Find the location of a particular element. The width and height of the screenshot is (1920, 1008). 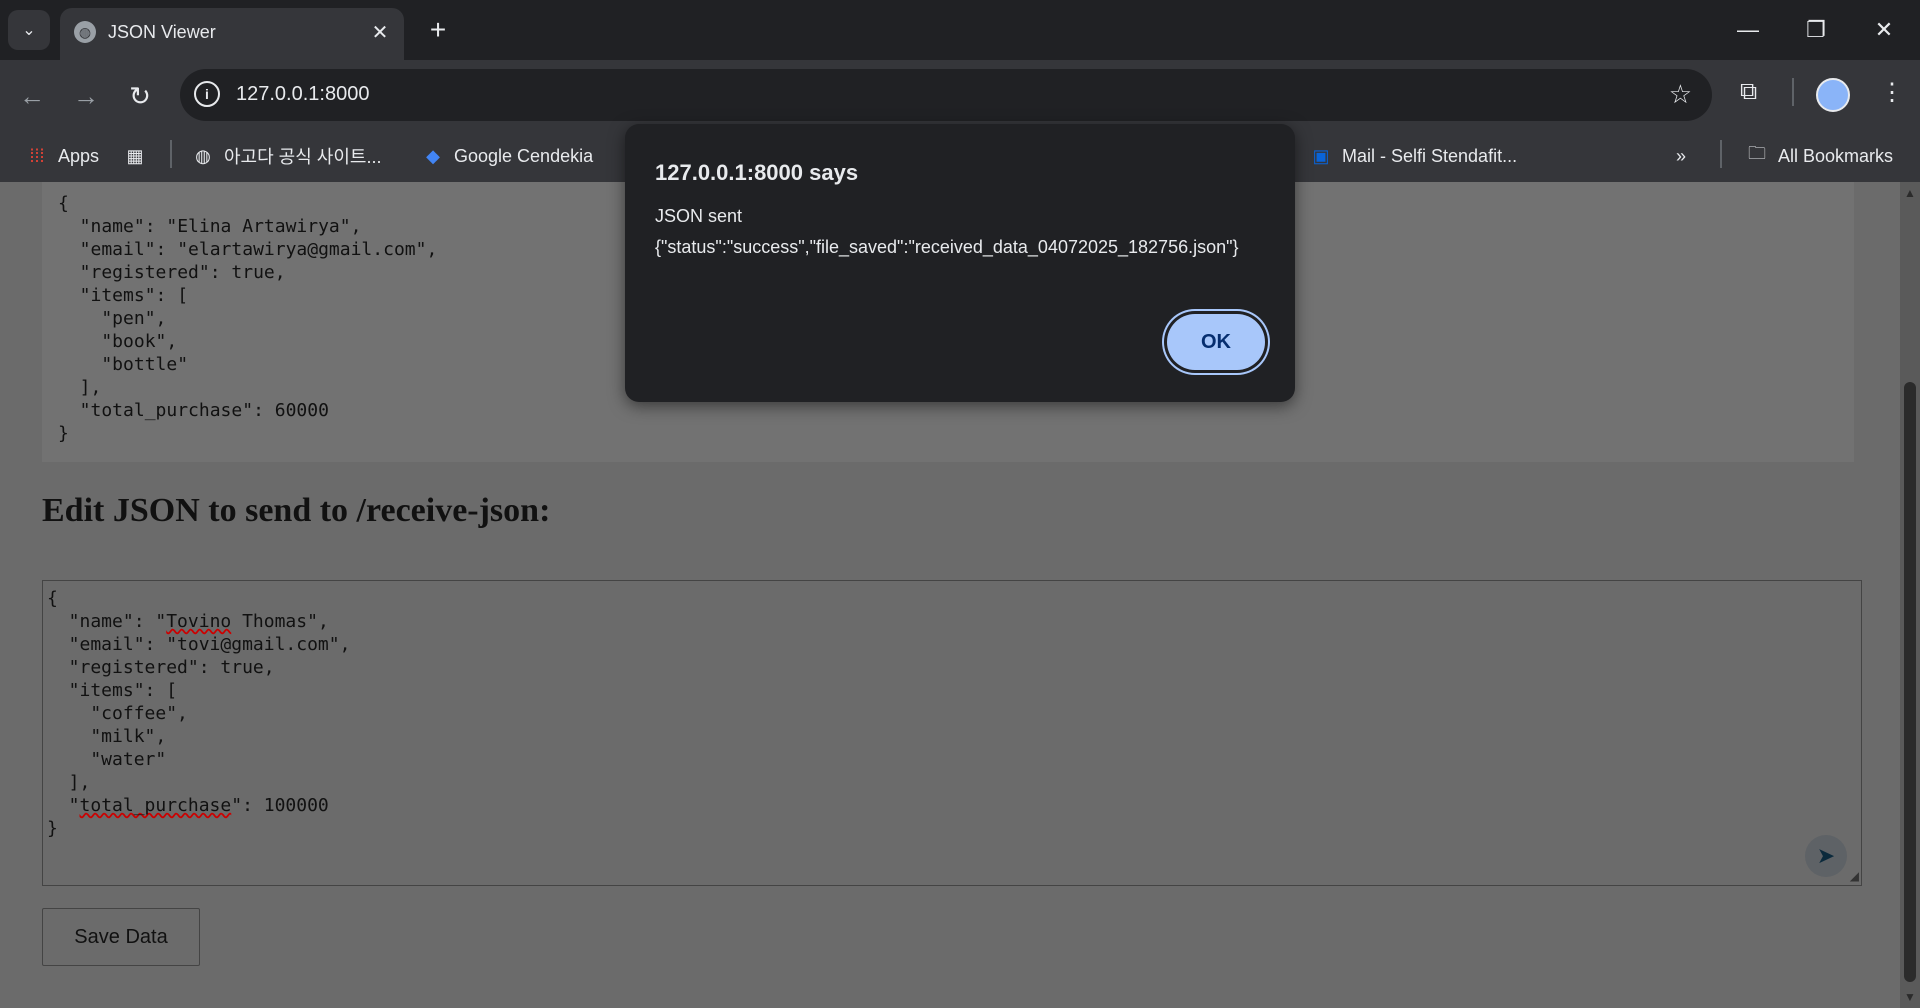

tab-strip: ⌄ ◍ JSON Viewer ✕ + — ❐ ✕ is located at coordinates (960, 30).